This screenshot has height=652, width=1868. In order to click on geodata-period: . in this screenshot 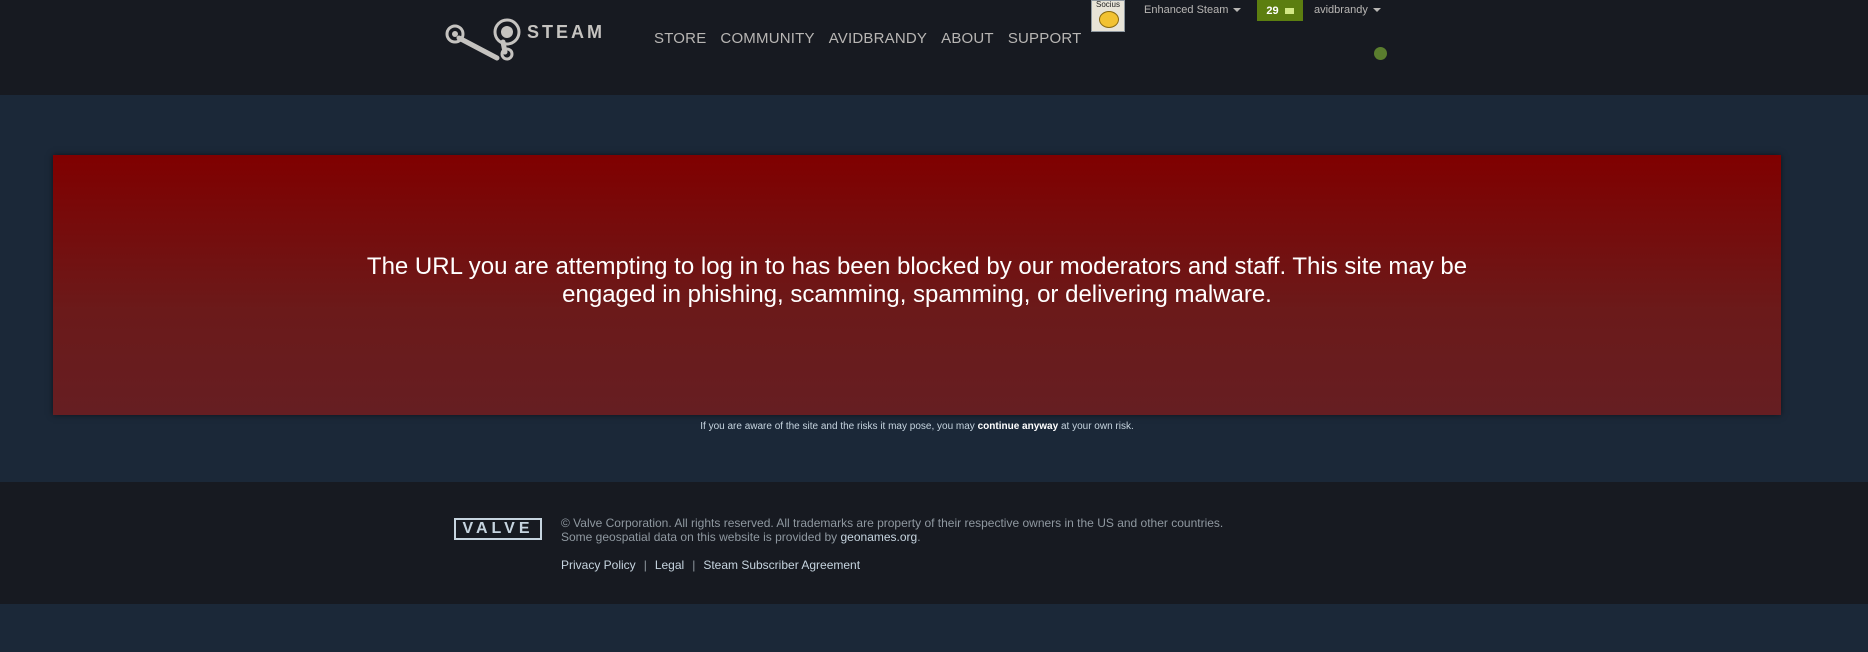, I will do `click(919, 537)`.